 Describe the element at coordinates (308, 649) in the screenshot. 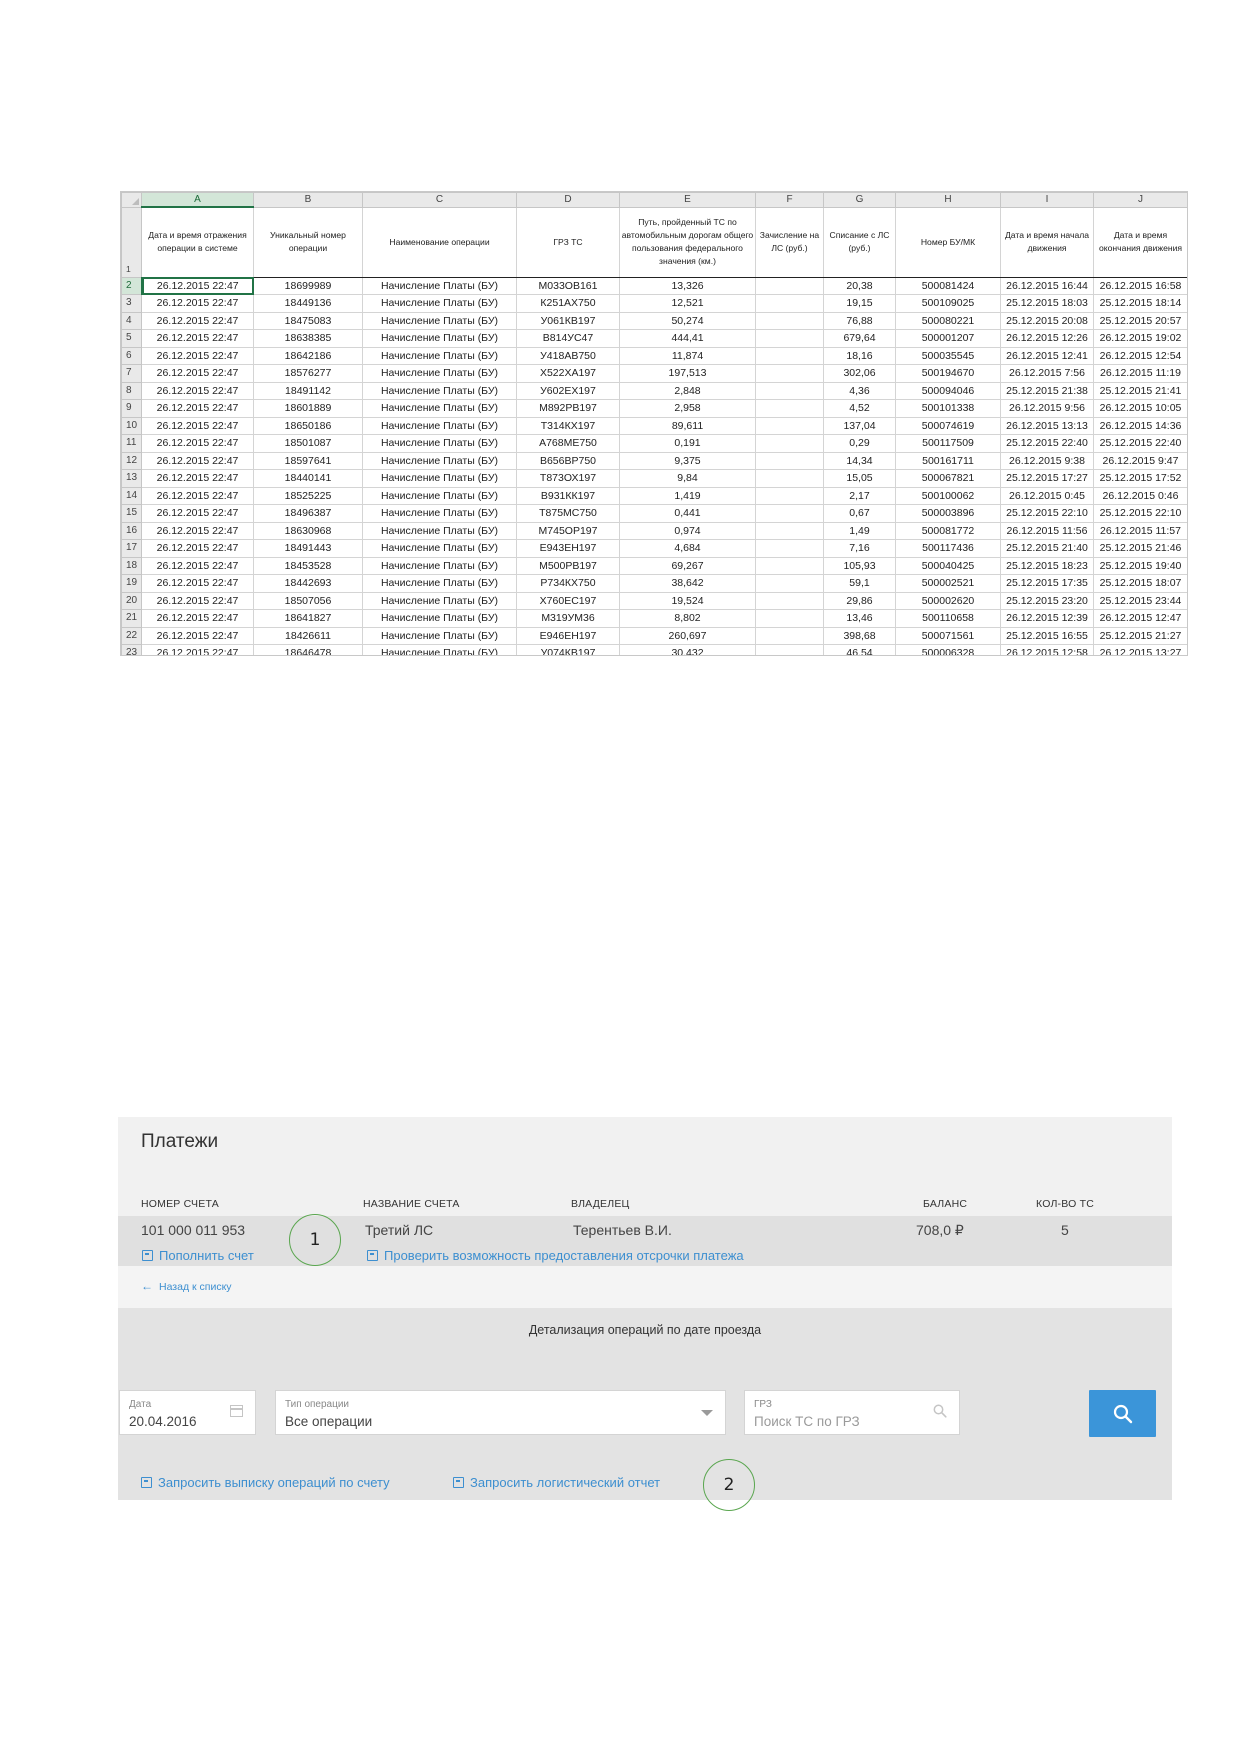

I see `table-cell: 18646478` at that location.